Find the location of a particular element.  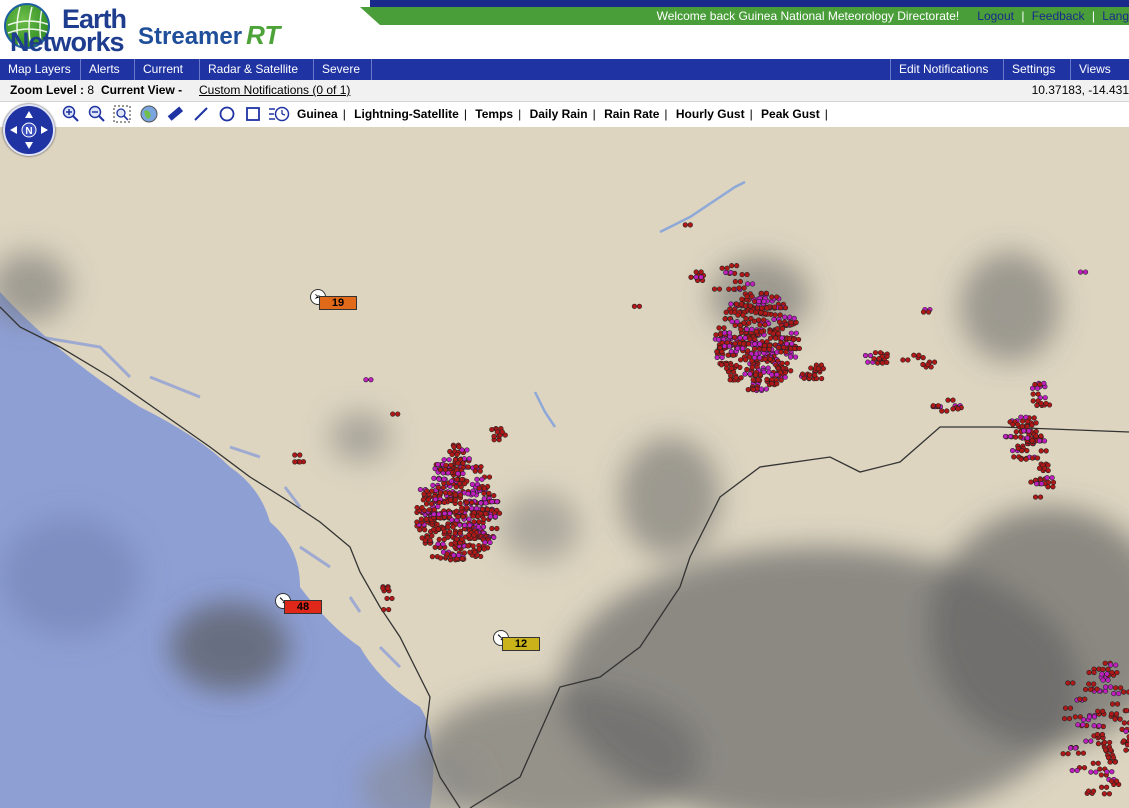

gust-value: 12 is located at coordinates (521, 644).